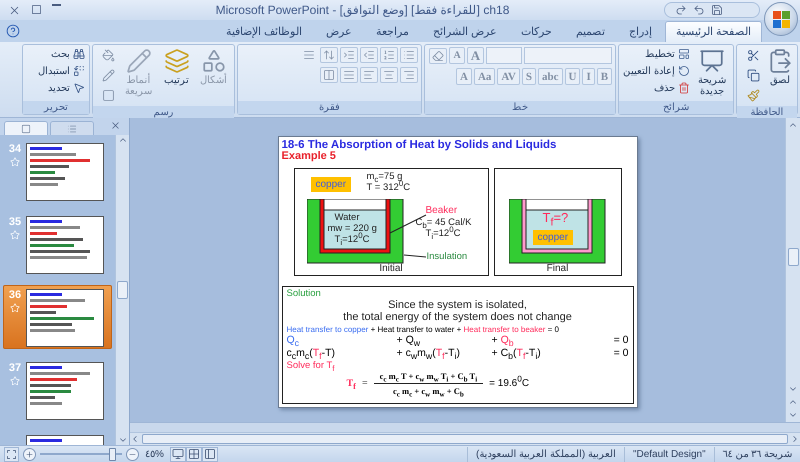  Describe the element at coordinates (309, 156) in the screenshot. I see `slide-subtitle: Example 5` at that location.